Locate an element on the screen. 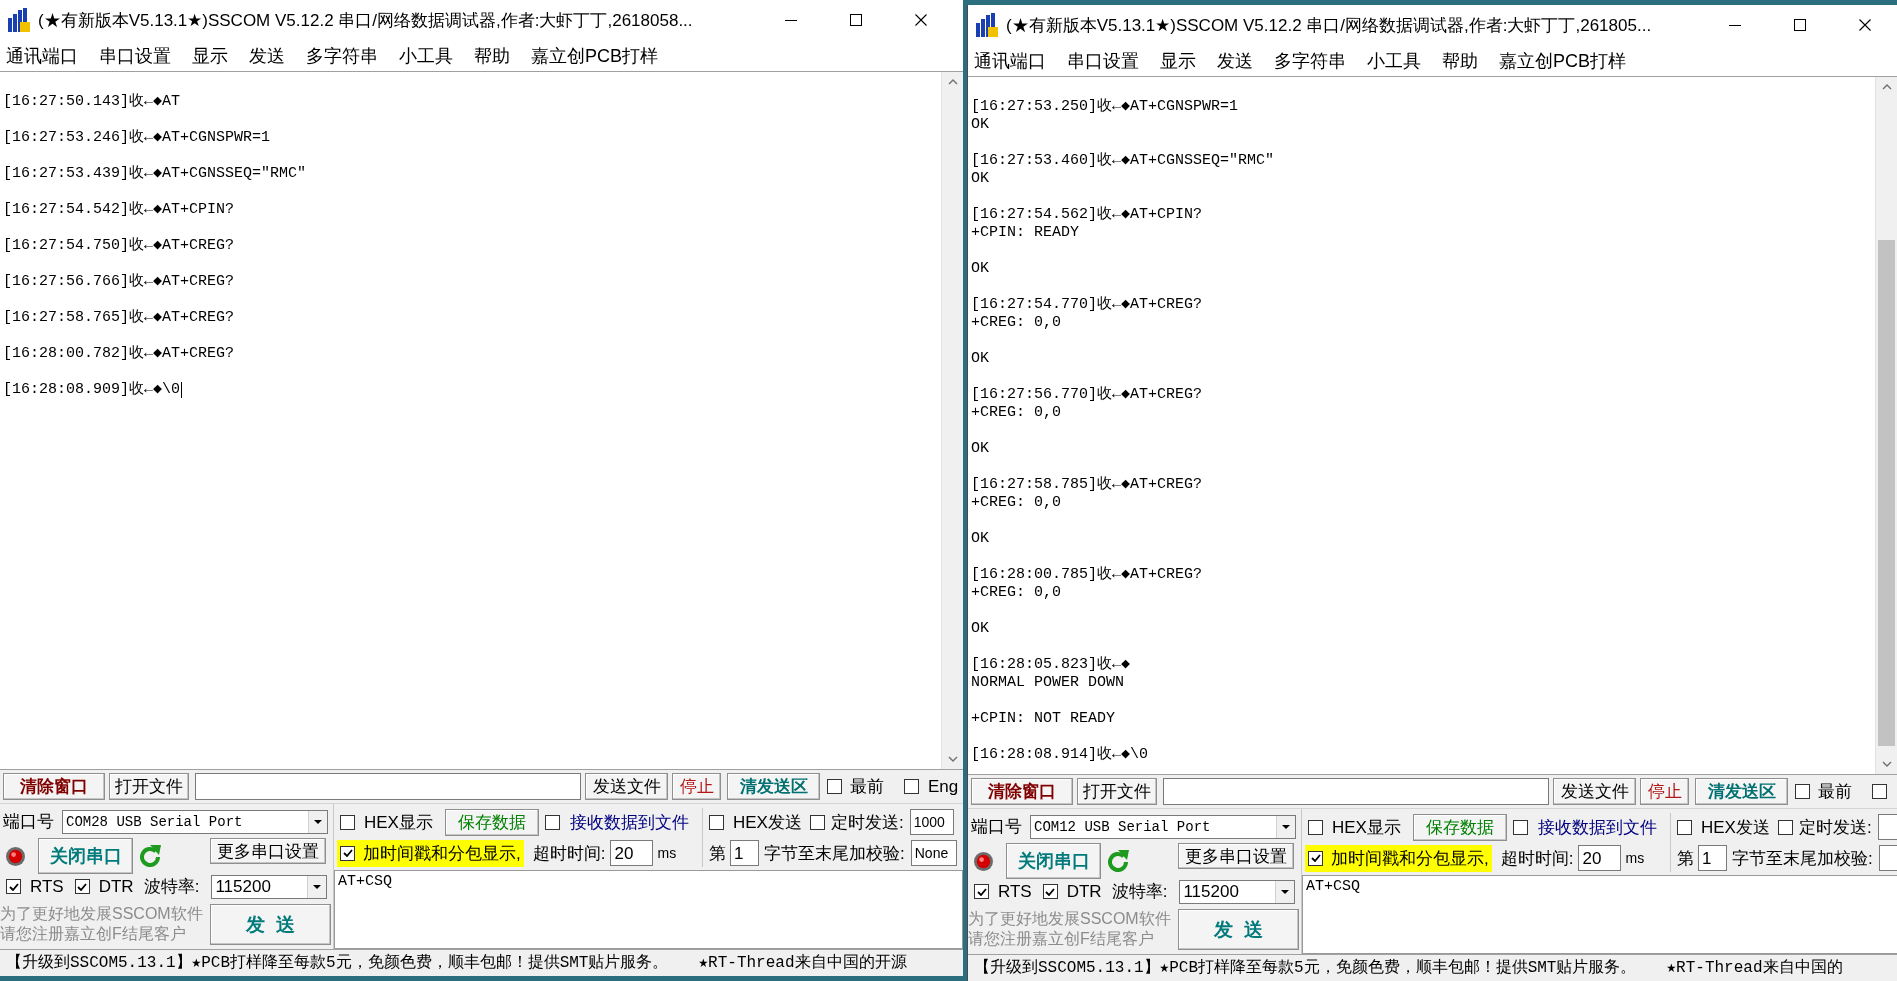 The image size is (1897, 981). checkmark-icon is located at coordinates (13, 886).